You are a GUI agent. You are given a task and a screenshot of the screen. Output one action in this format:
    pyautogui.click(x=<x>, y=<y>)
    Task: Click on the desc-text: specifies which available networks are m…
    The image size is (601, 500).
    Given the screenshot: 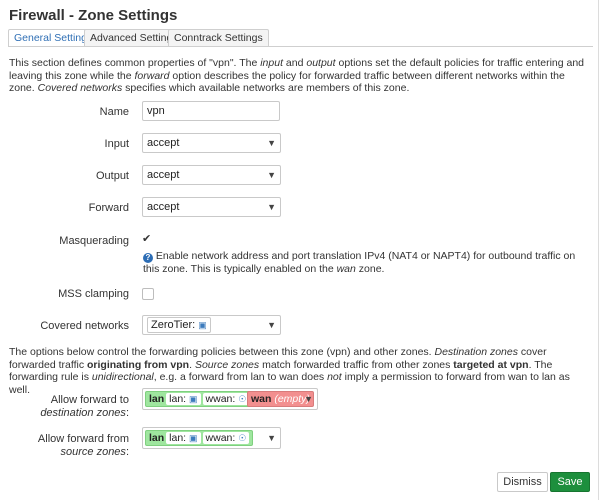 What is the action you would take?
    pyautogui.click(x=266, y=88)
    